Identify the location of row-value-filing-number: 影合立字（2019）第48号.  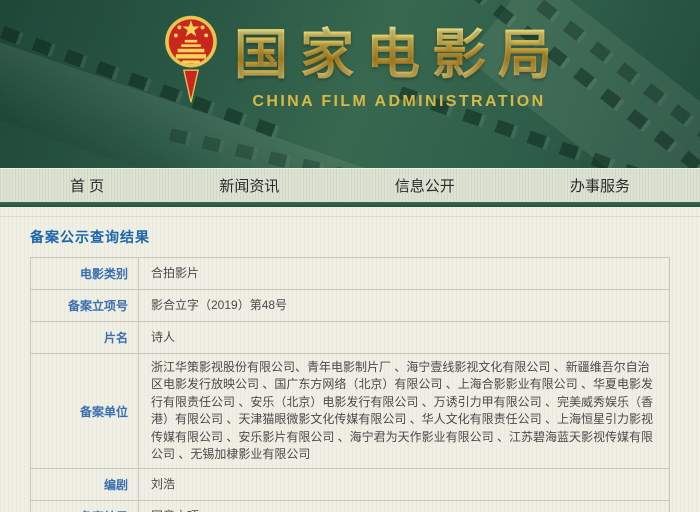
(404, 305).